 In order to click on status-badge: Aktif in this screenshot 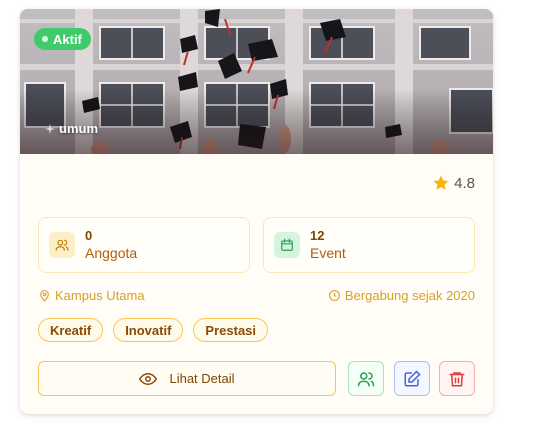, I will do `click(62, 39)`.